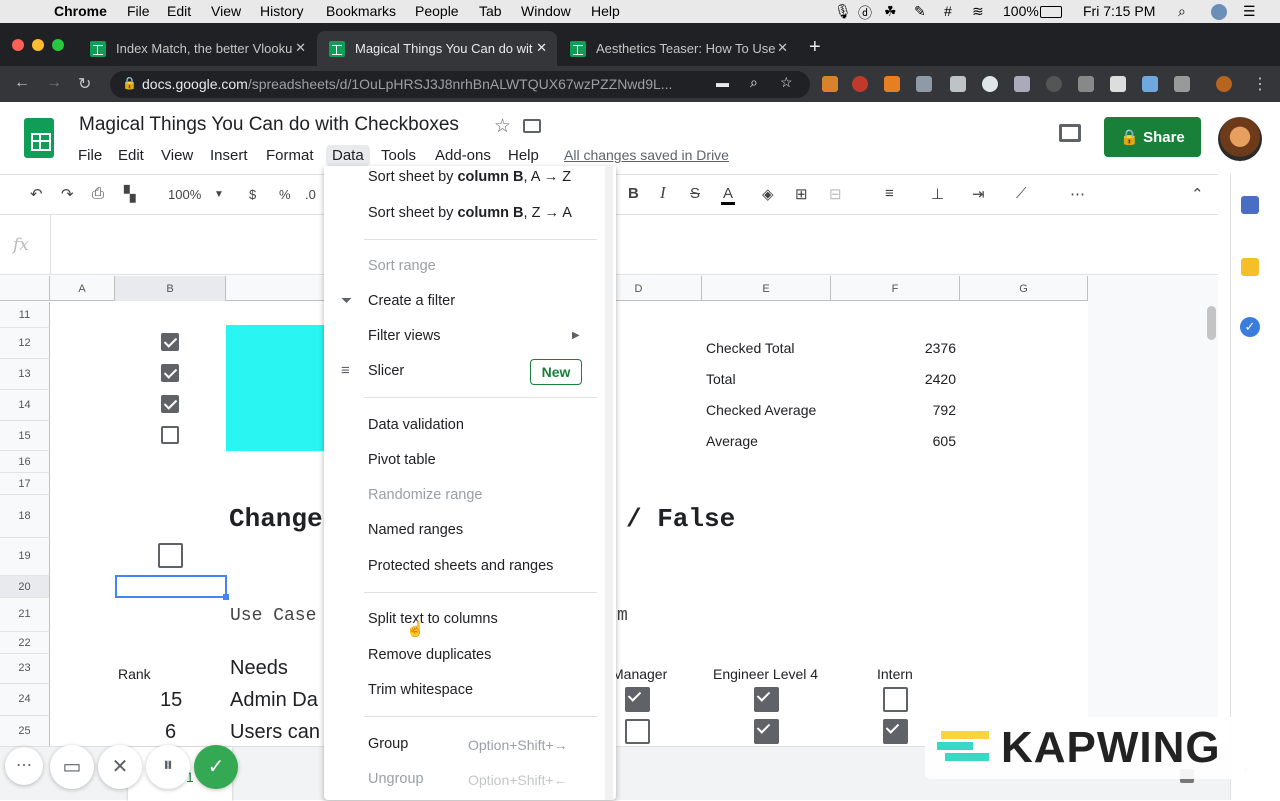 The height and width of the screenshot is (801, 1280). What do you see at coordinates (219, 194) in the screenshot?
I see `chevron-down-icon: ▼` at bounding box center [219, 194].